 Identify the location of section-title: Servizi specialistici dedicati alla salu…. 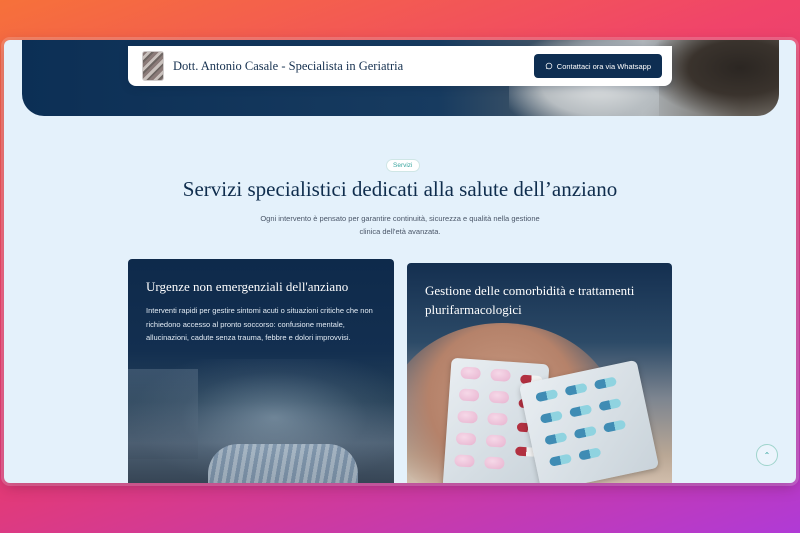
(400, 189).